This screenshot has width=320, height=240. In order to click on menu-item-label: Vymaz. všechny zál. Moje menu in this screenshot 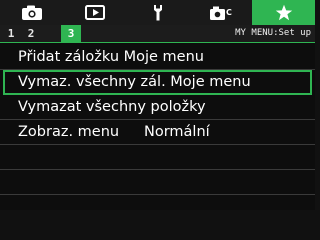, I will do `click(134, 82)`.